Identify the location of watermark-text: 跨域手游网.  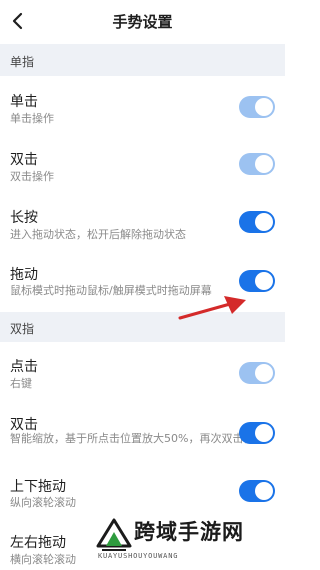
(189, 532).